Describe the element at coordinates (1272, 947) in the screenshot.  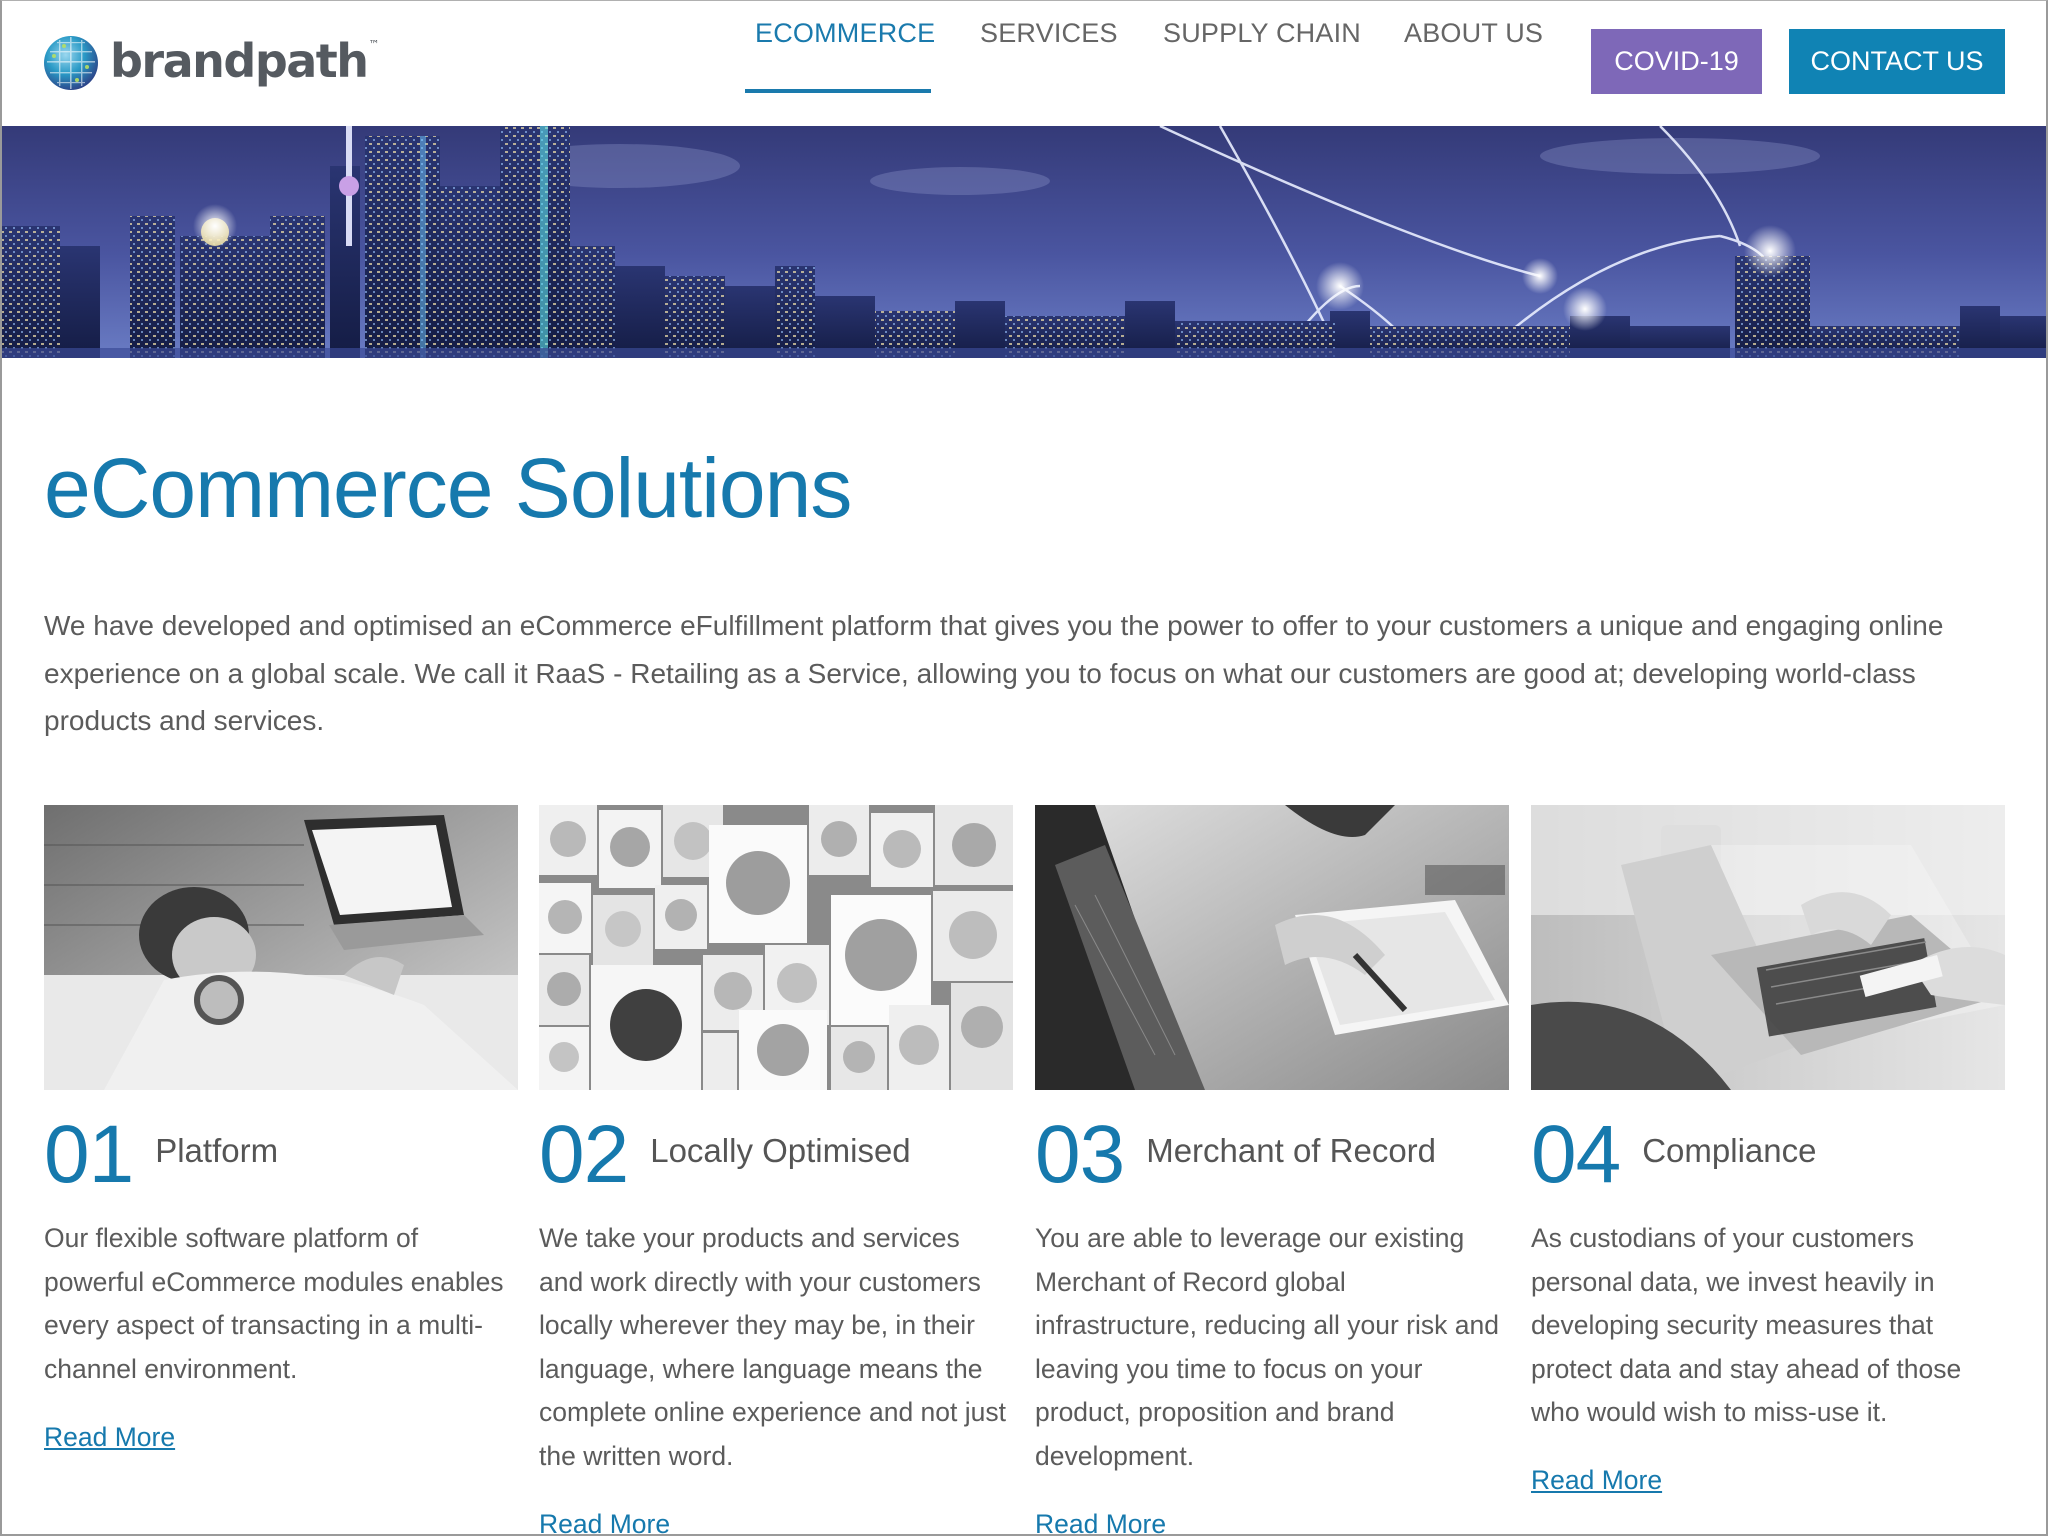
I see `card-image-writing-desk` at that location.